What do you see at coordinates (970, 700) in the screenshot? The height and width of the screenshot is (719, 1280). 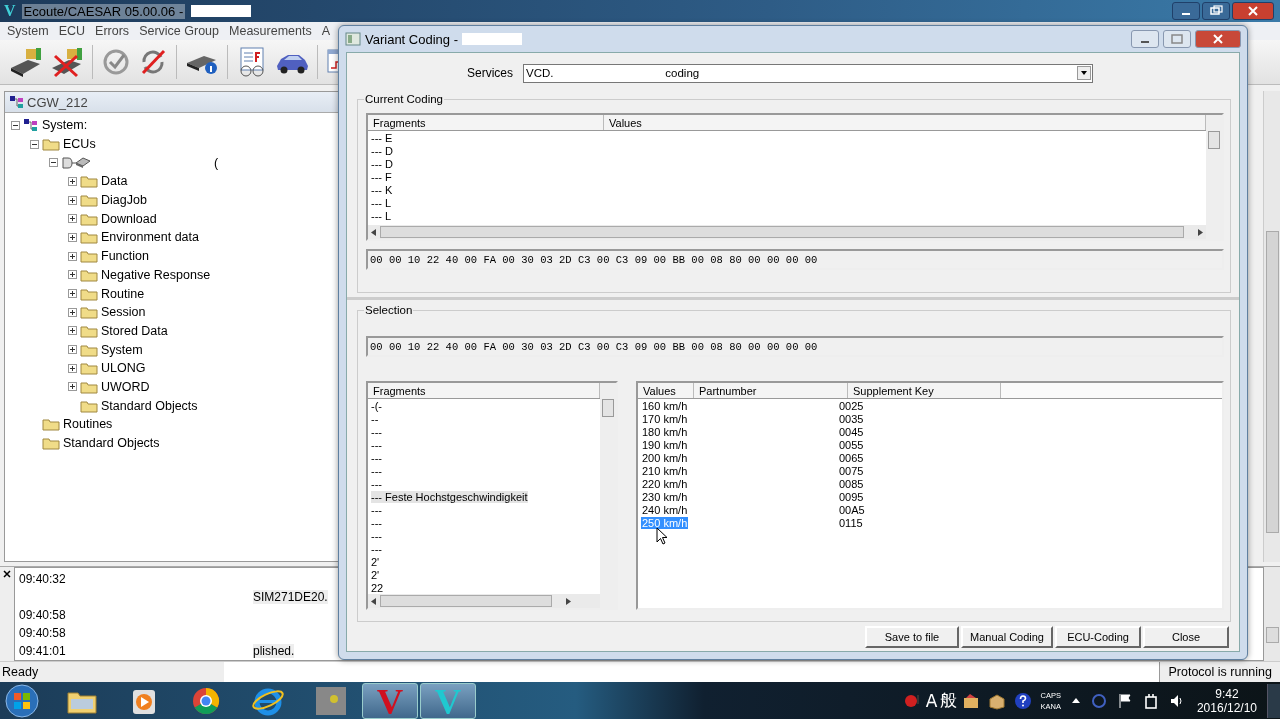 I see `toolbox-icon` at bounding box center [970, 700].